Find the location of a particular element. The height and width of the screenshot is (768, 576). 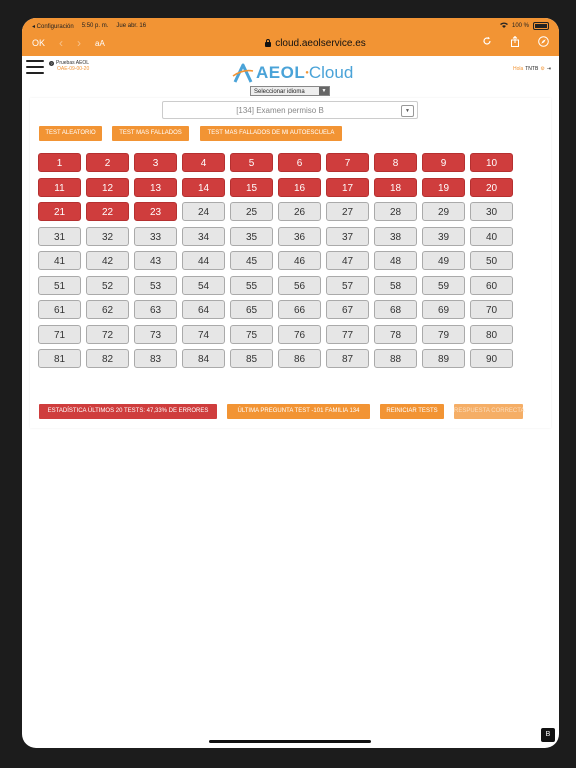

test-button-35: 35 is located at coordinates (251, 236).